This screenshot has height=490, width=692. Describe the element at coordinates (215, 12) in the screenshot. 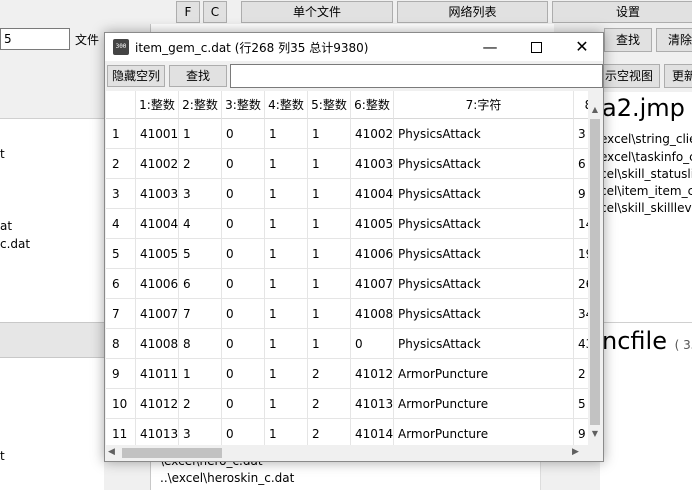

I see `c-button: C` at that location.